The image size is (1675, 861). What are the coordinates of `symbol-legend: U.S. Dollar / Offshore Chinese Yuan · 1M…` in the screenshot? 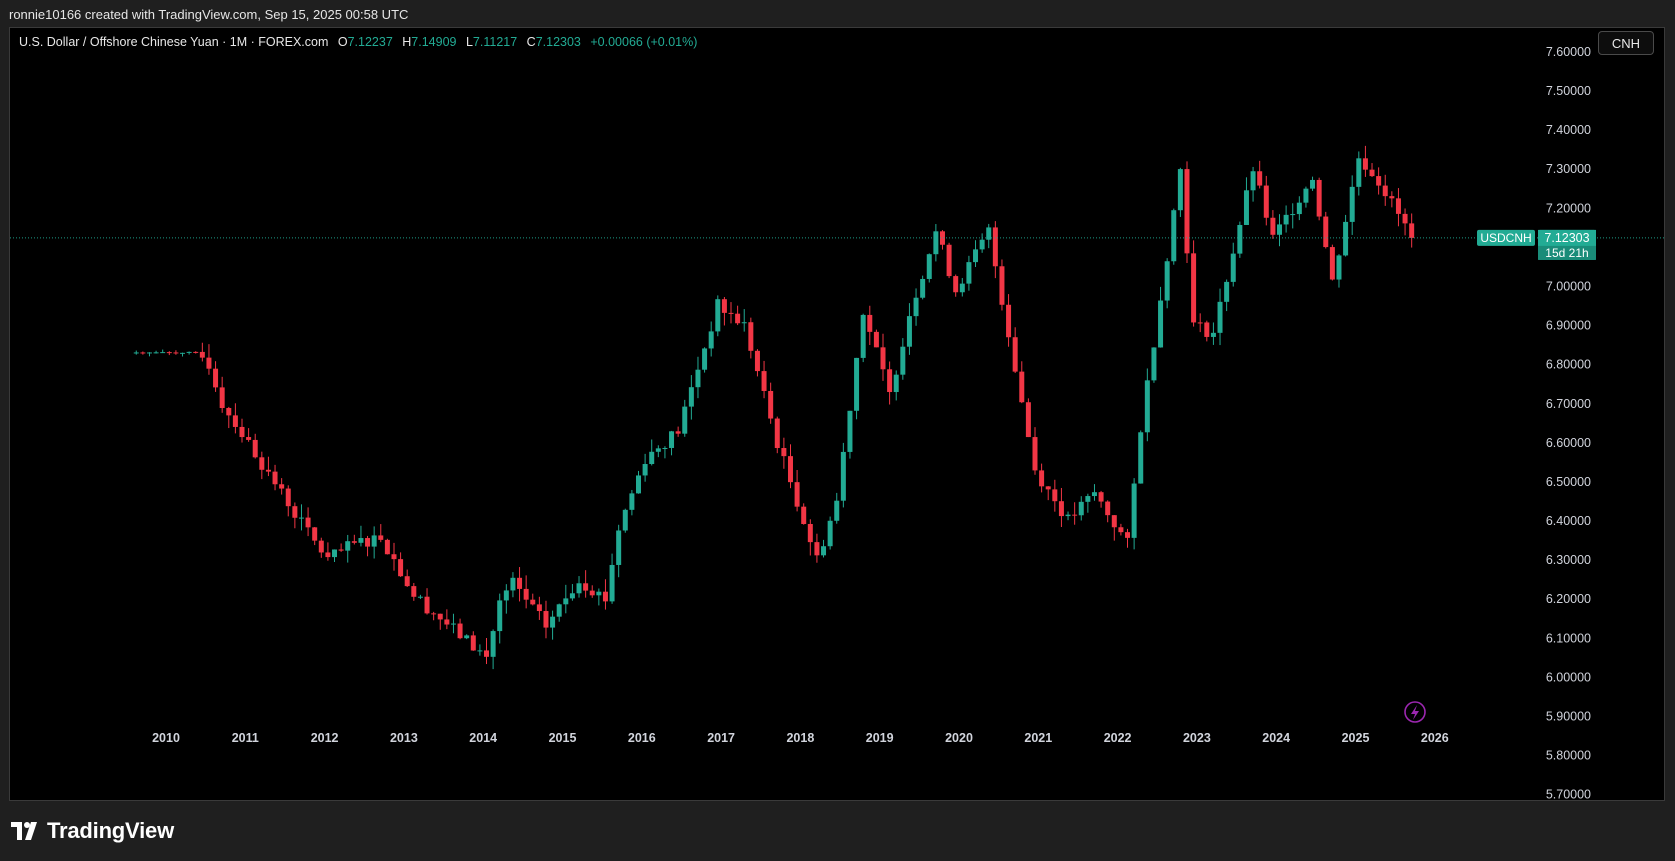 It's located at (358, 42).